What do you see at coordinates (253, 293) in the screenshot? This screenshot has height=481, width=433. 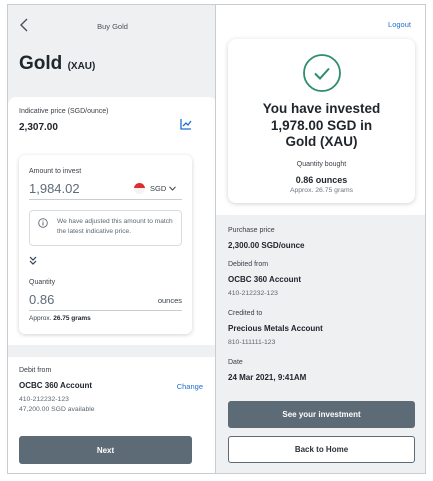 I see `debited-from-number: 410-212232-123` at bounding box center [253, 293].